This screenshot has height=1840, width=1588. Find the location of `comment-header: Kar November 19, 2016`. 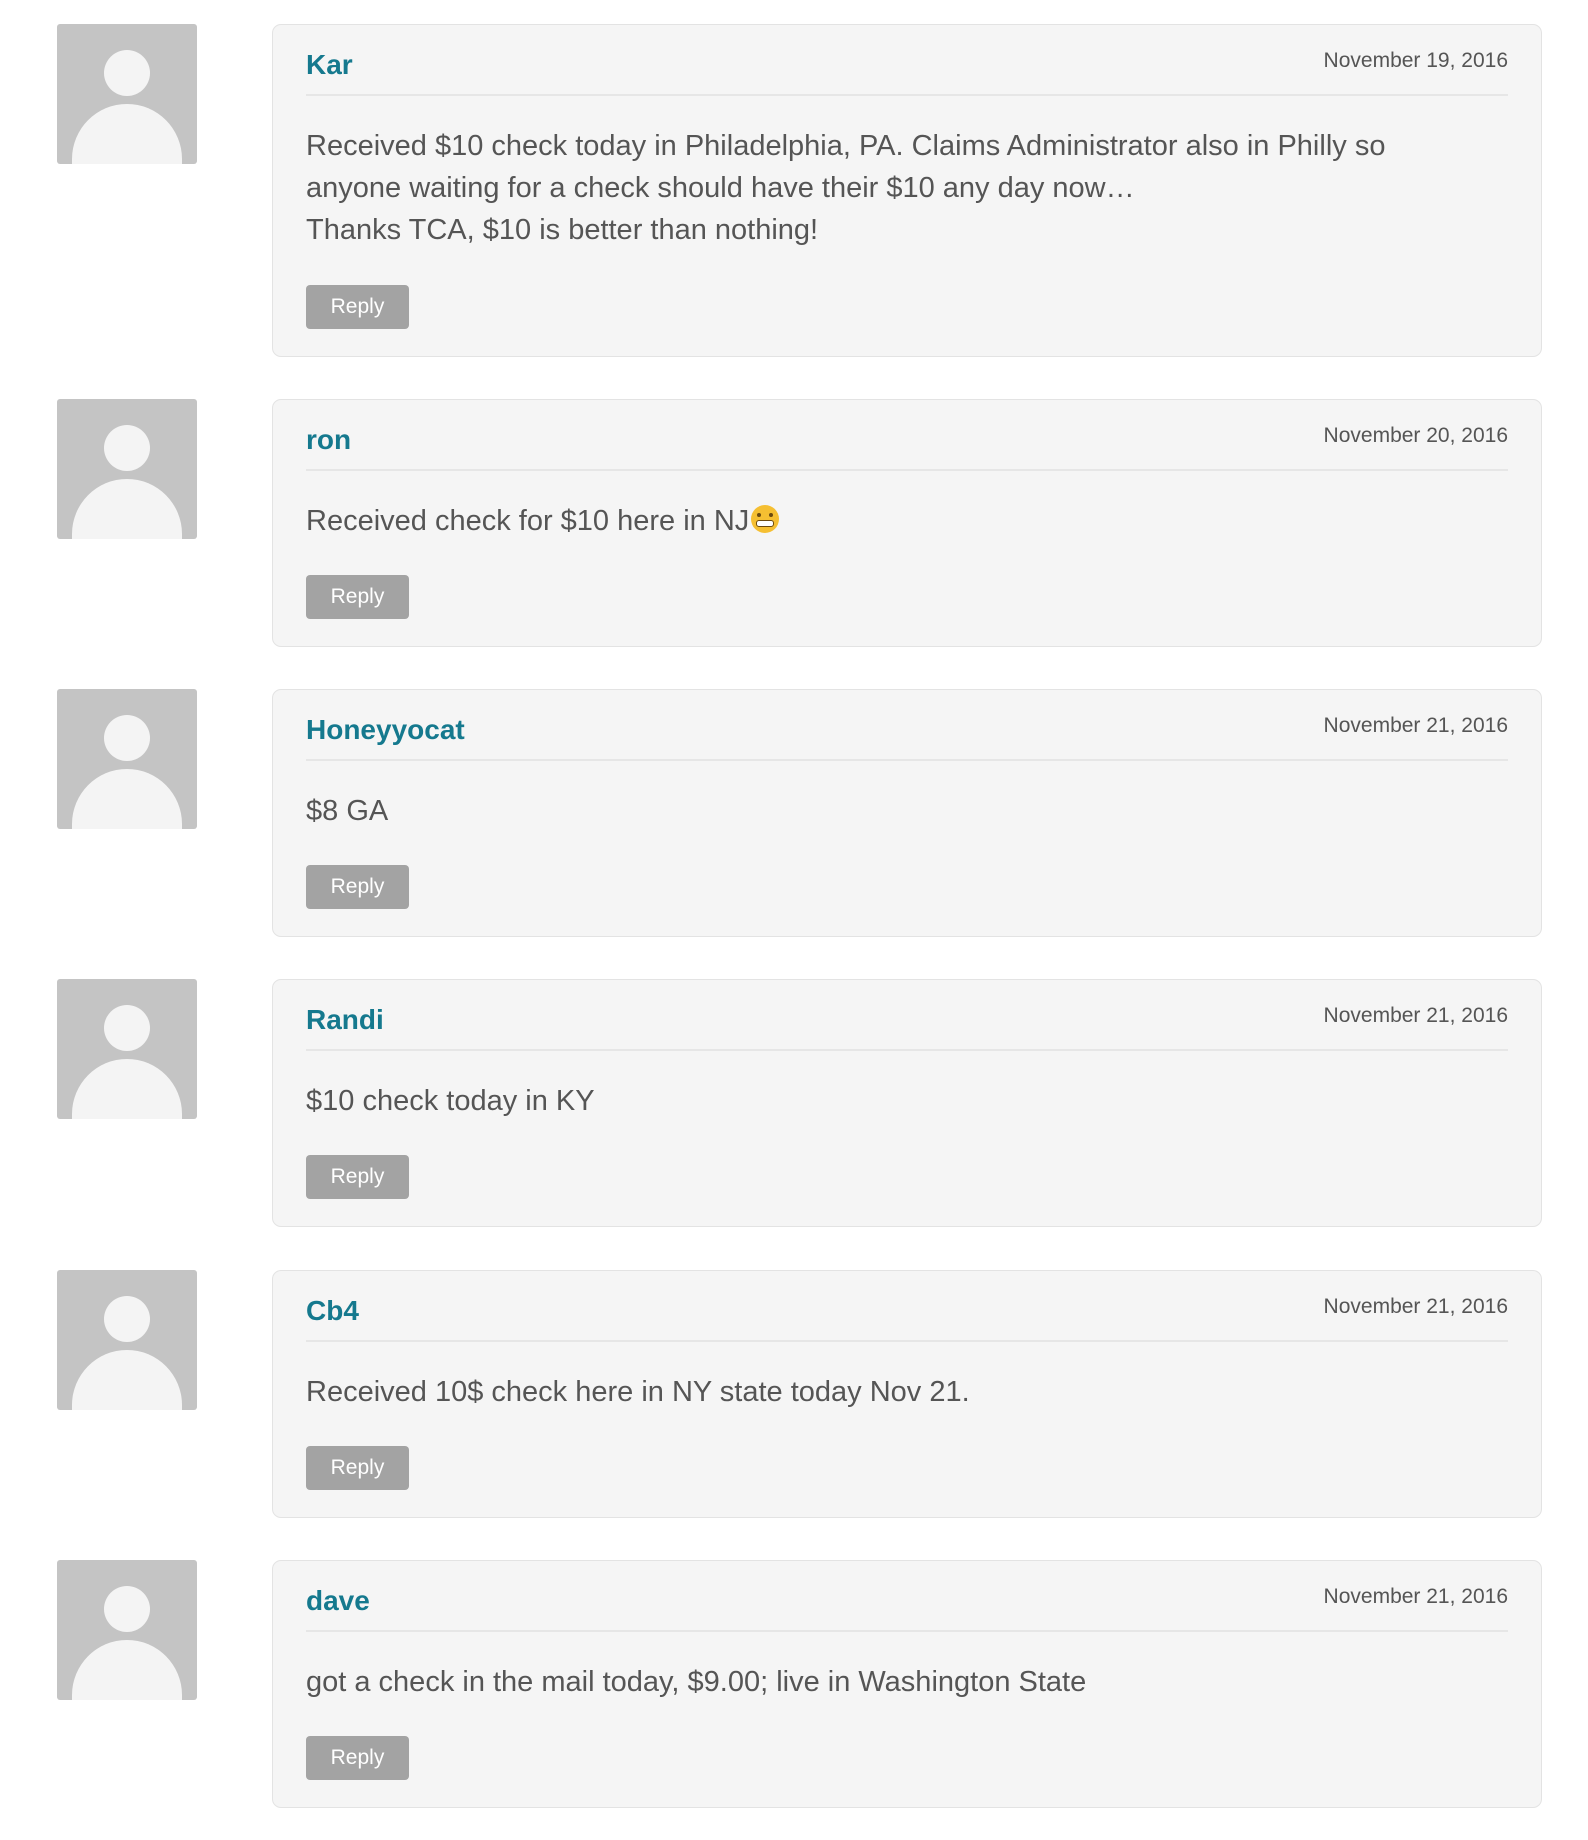

comment-header: Kar November 19, 2016 is located at coordinates (907, 60).